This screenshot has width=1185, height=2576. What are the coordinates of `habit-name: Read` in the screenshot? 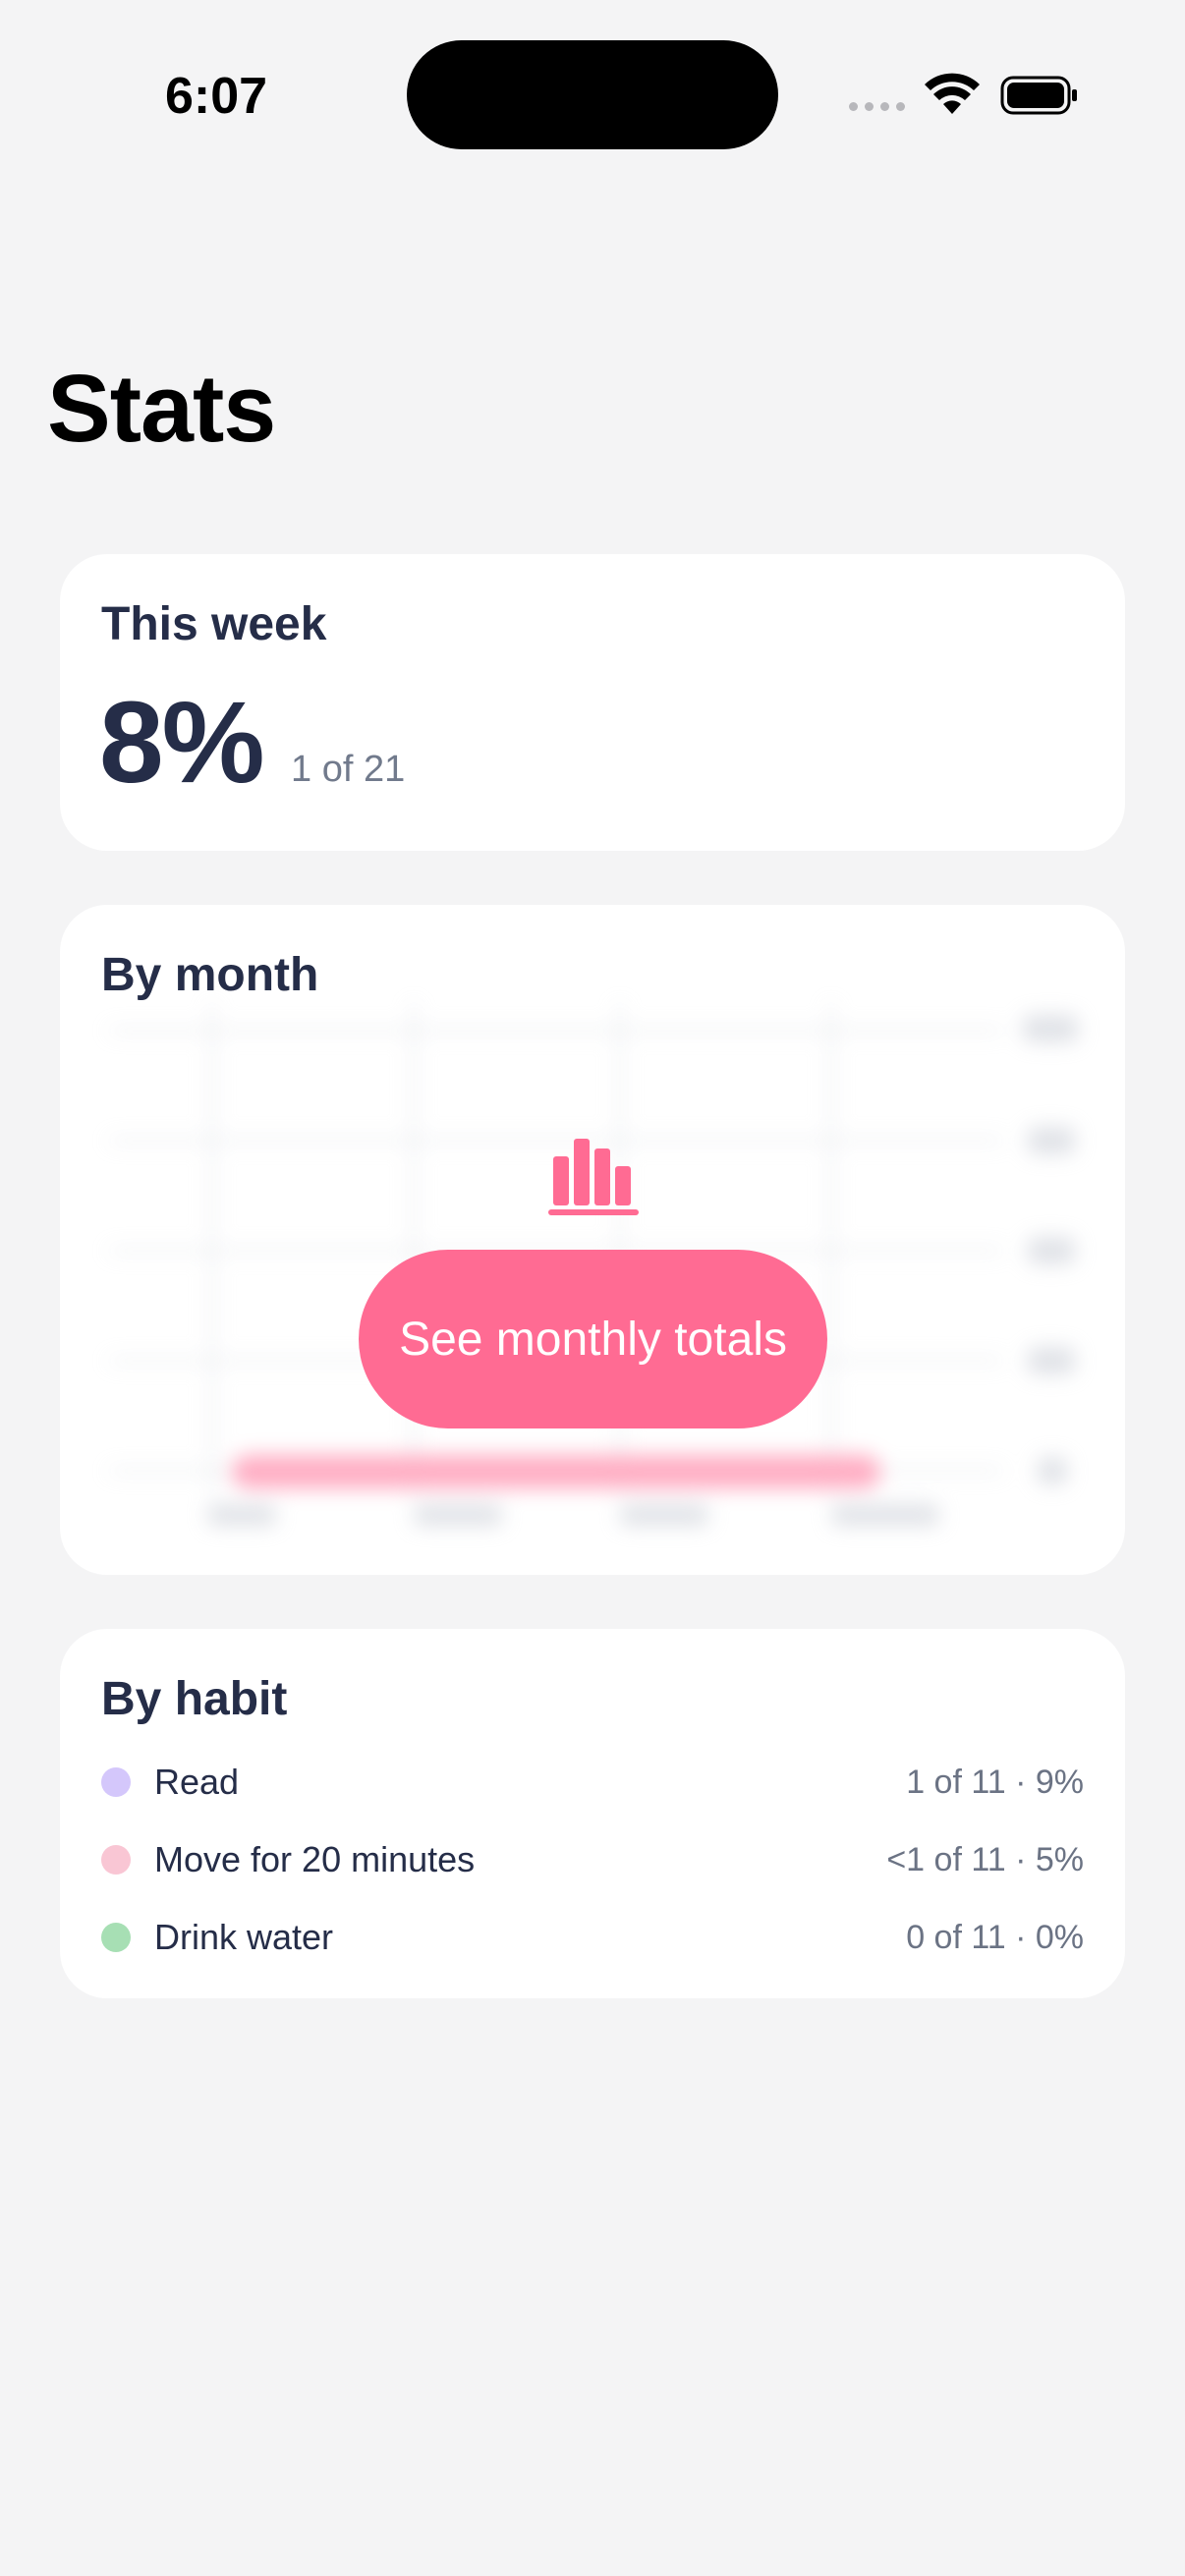 It's located at (197, 1782).